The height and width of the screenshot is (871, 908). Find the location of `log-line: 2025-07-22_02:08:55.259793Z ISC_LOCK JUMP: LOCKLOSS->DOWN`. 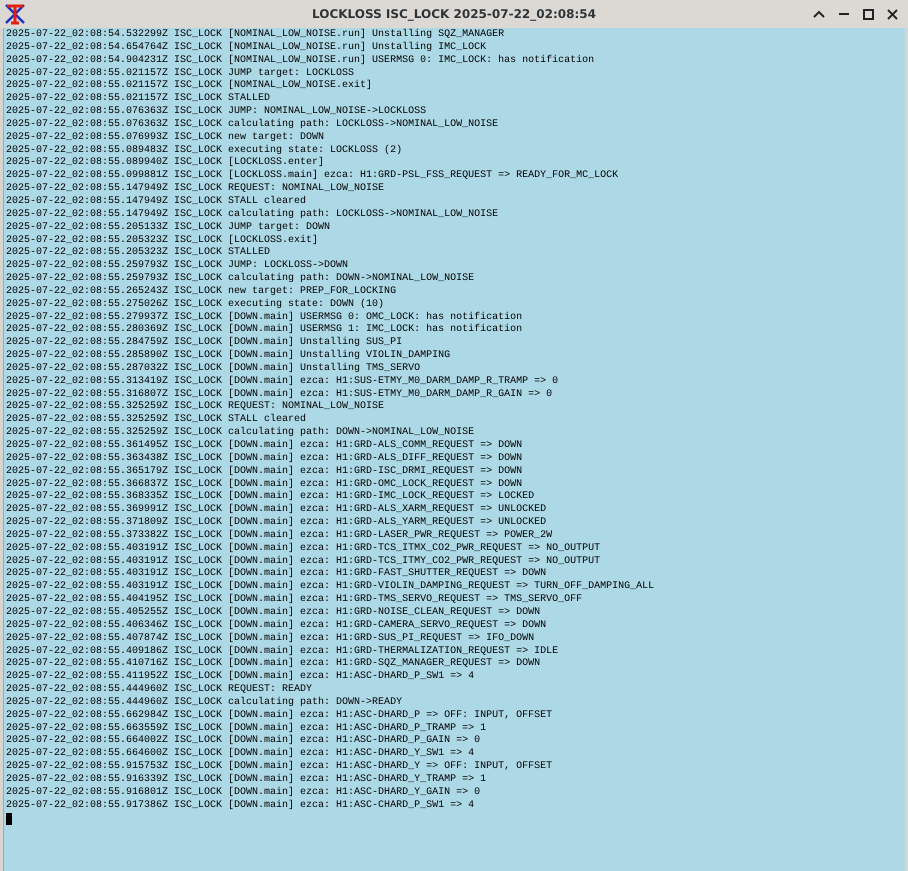

log-line: 2025-07-22_02:08:55.259793Z ISC_LOCK JUMP: LOCKLOSS->DOWN is located at coordinates (178, 266).